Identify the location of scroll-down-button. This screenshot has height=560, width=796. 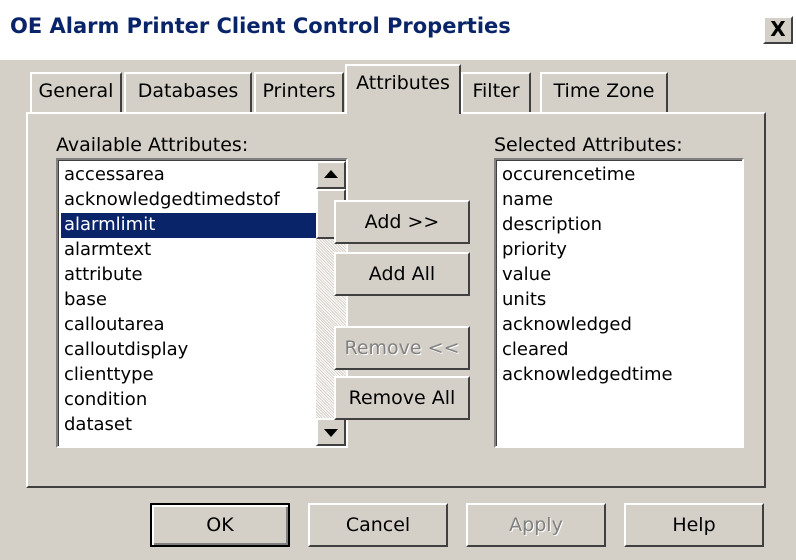
(331, 432).